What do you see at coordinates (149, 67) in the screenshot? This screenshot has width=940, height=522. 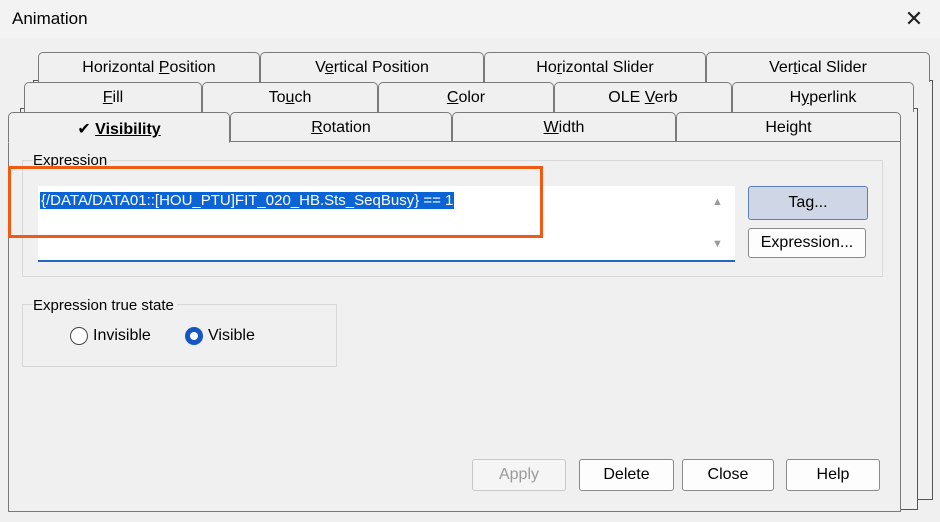 I see `tab-horizontal-position: Horizontal Position` at bounding box center [149, 67].